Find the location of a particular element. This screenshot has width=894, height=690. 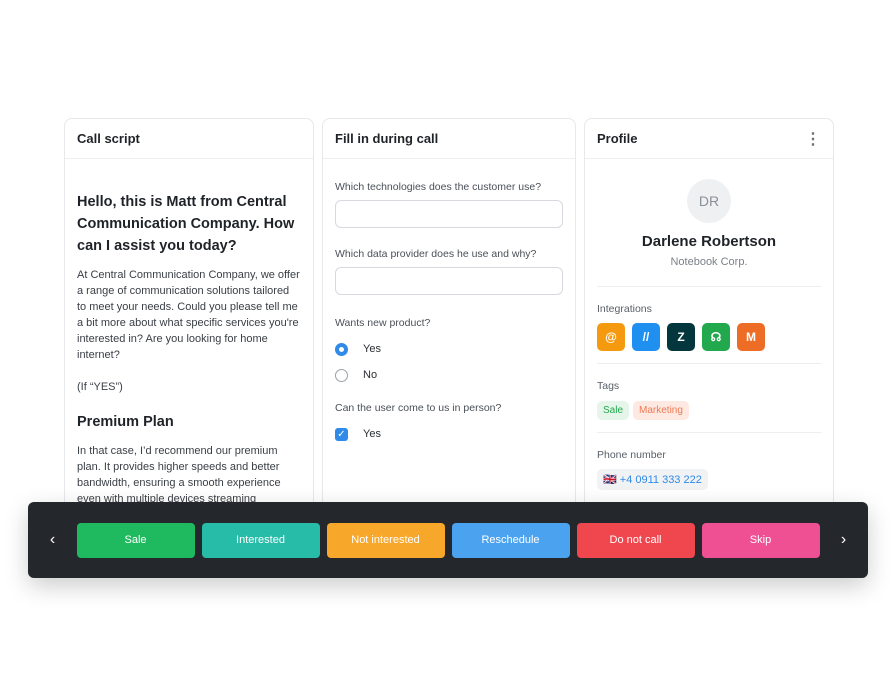

phone-number: 🇬🇧 +4 0911 333 222 is located at coordinates (652, 479).